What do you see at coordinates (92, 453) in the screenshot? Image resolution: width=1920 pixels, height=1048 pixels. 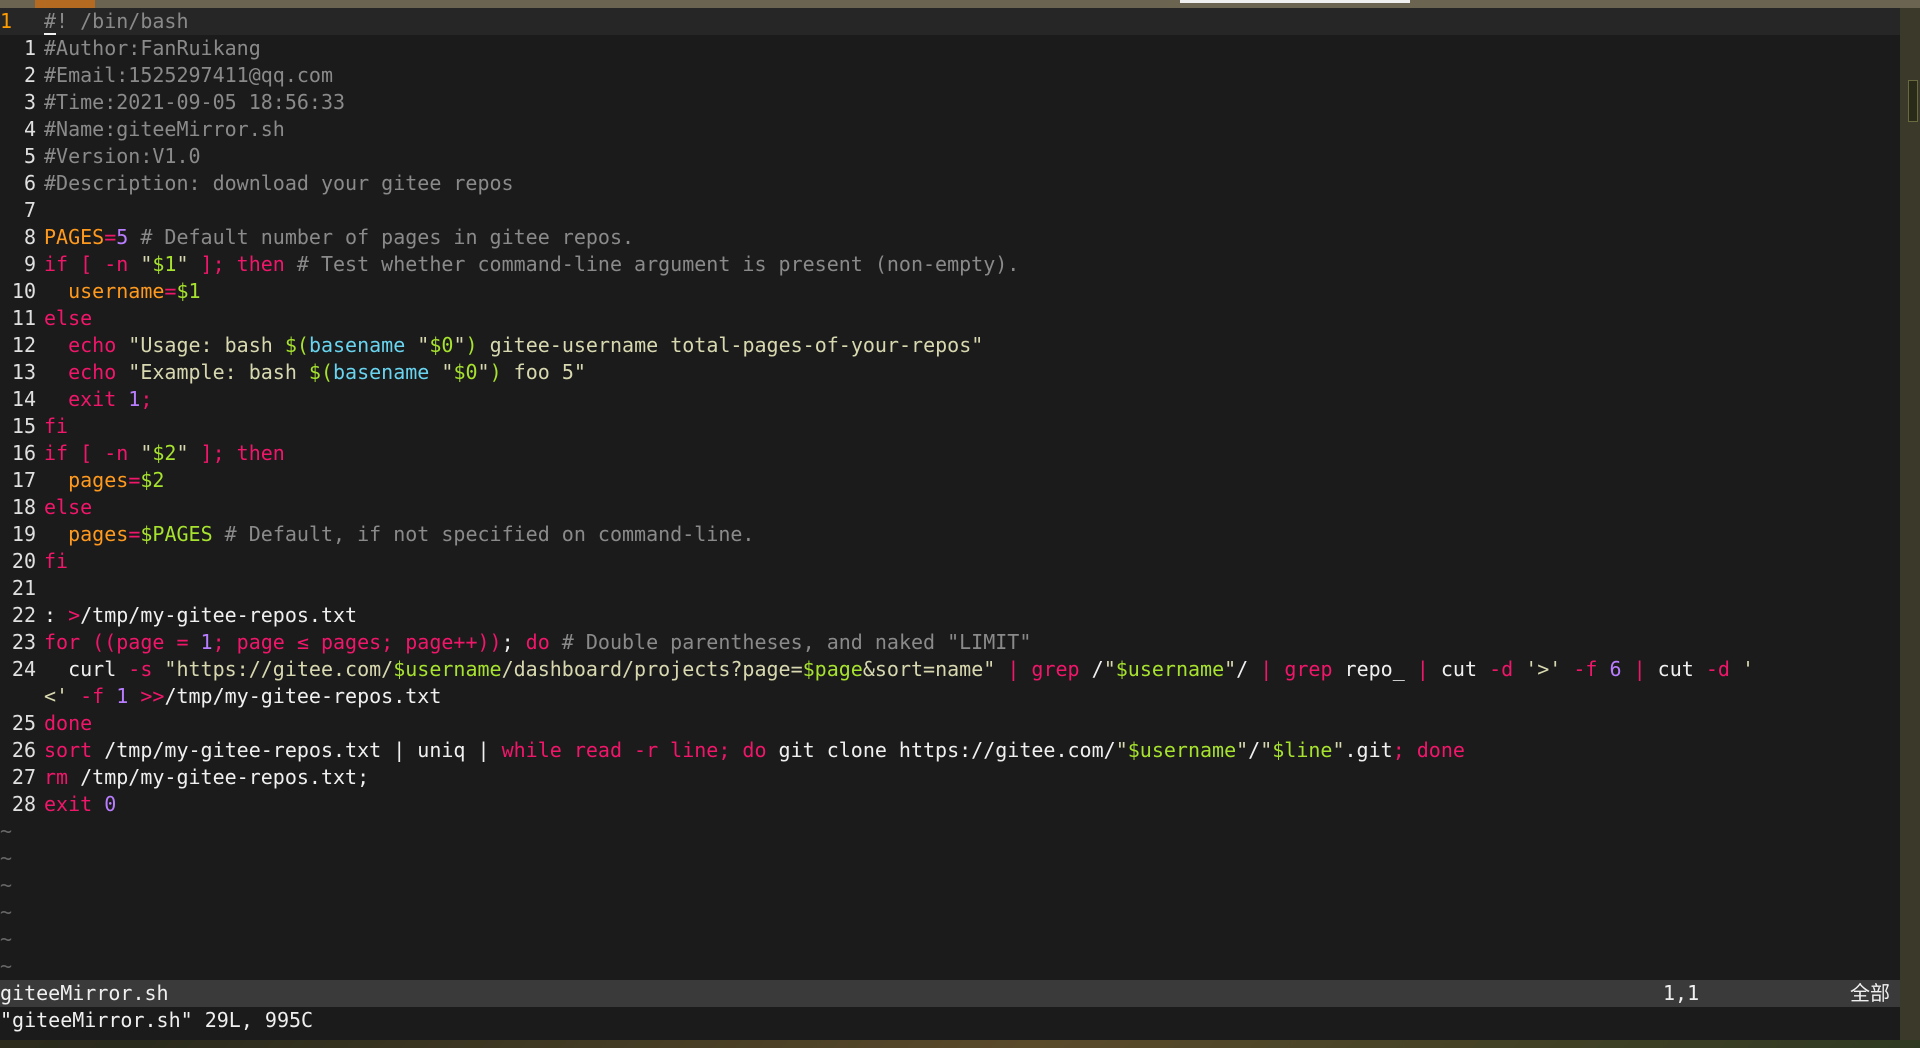 I see `code-token: if [ -n` at bounding box center [92, 453].